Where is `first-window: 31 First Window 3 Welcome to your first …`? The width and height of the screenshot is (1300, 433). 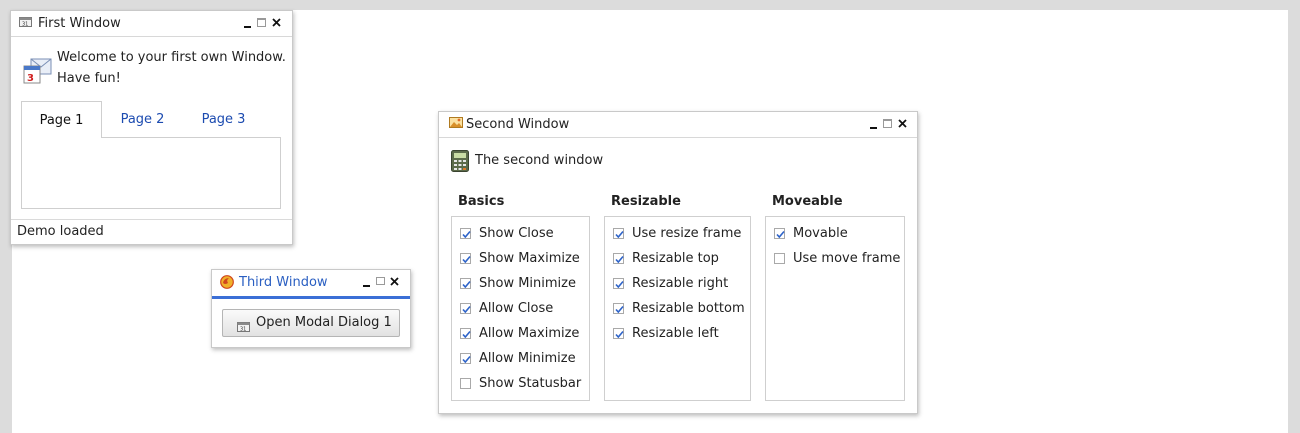 first-window: 31 First Window 3 Welcome to your first … is located at coordinates (151, 127).